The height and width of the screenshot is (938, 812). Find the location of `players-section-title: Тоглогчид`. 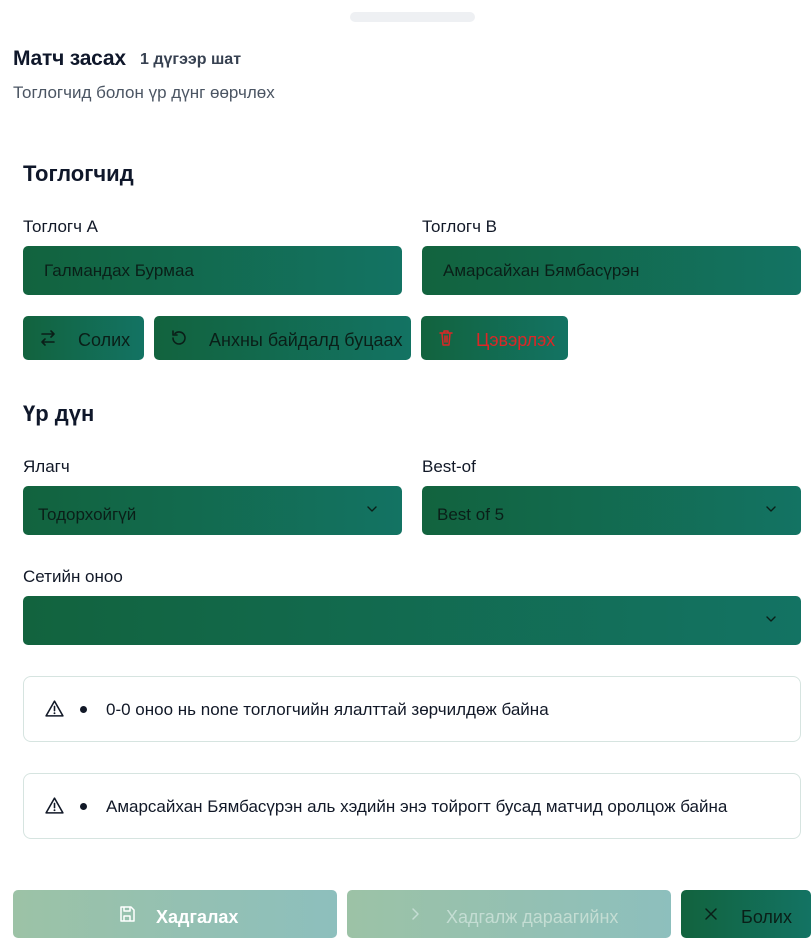

players-section-title: Тоглогчид is located at coordinates (78, 173).